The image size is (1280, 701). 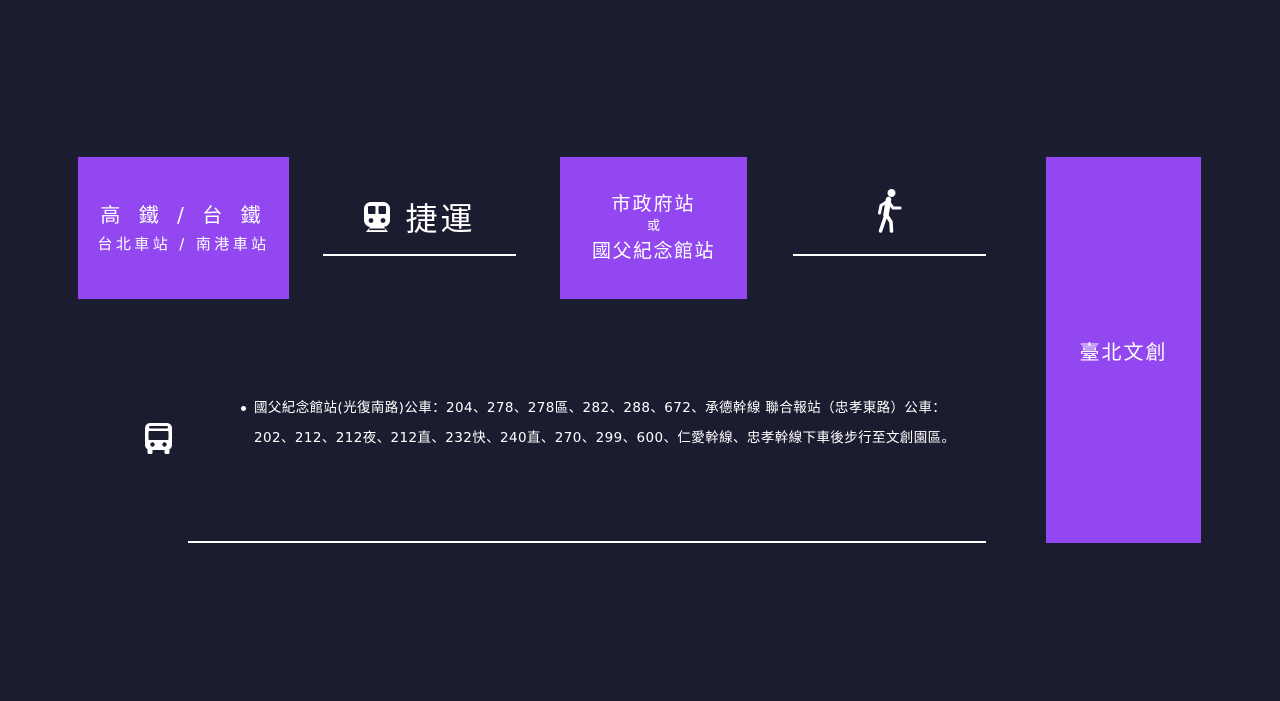 What do you see at coordinates (587, 542) in the screenshot?
I see `bus-divider` at bounding box center [587, 542].